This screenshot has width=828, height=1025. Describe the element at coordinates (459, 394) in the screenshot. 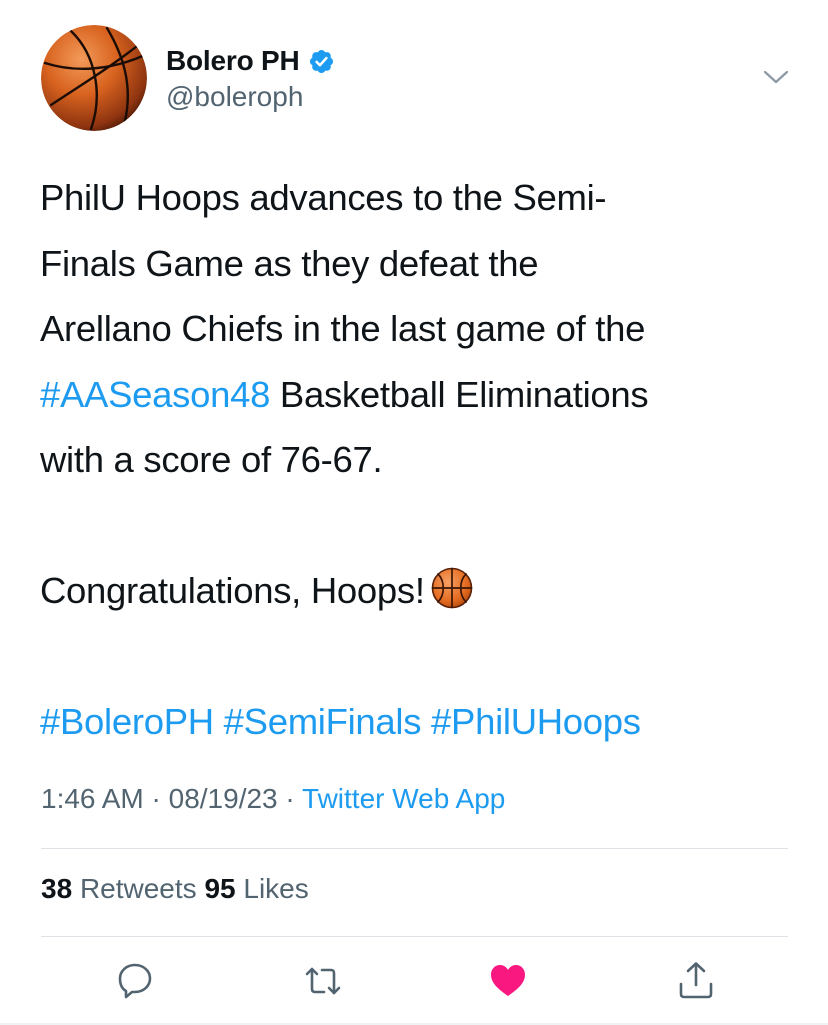

I see `tweet-line-rest: Basketball Eliminations` at that location.